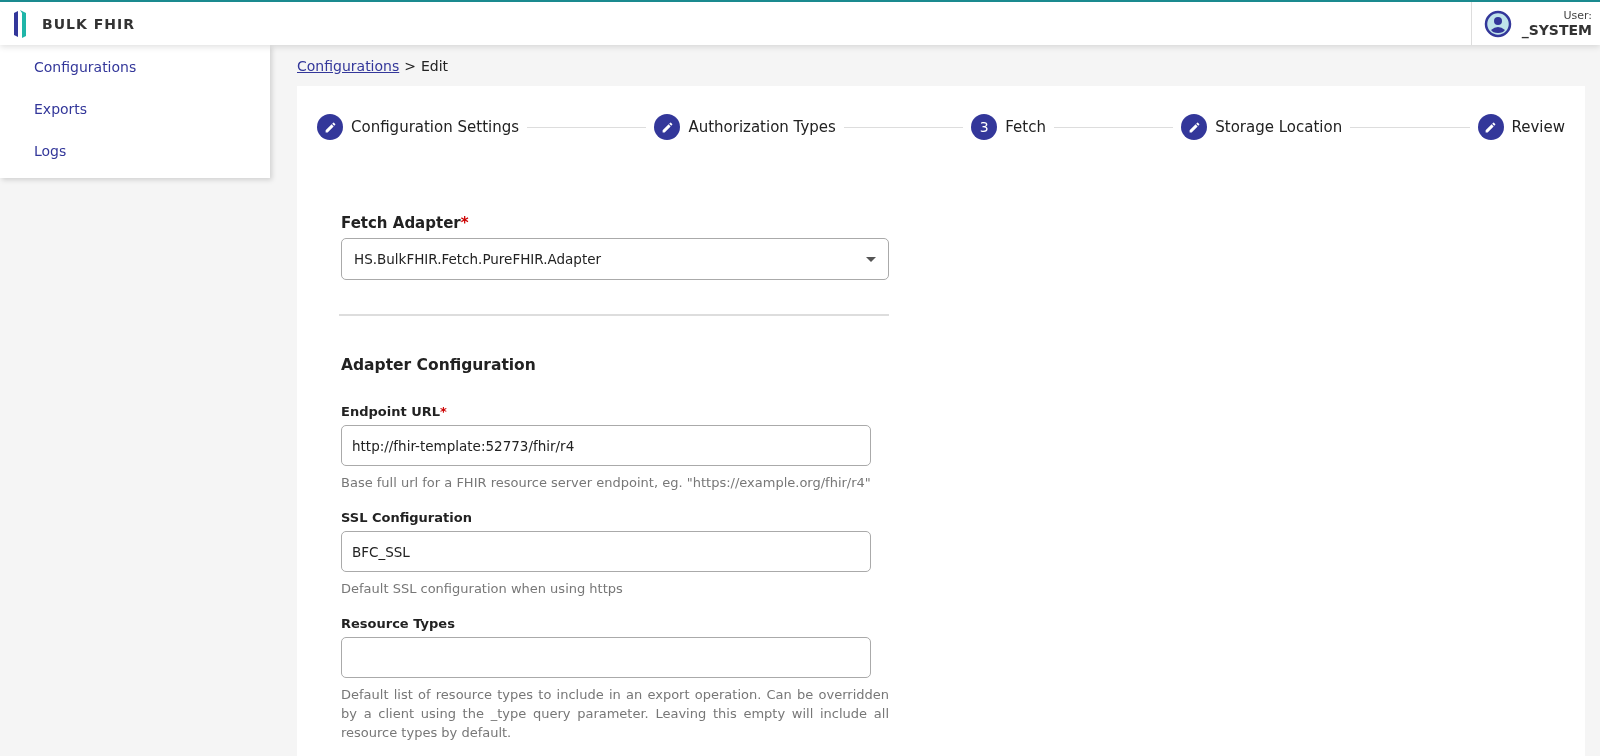 The image size is (1600, 756). What do you see at coordinates (398, 623) in the screenshot?
I see `field-label: Resource Types` at bounding box center [398, 623].